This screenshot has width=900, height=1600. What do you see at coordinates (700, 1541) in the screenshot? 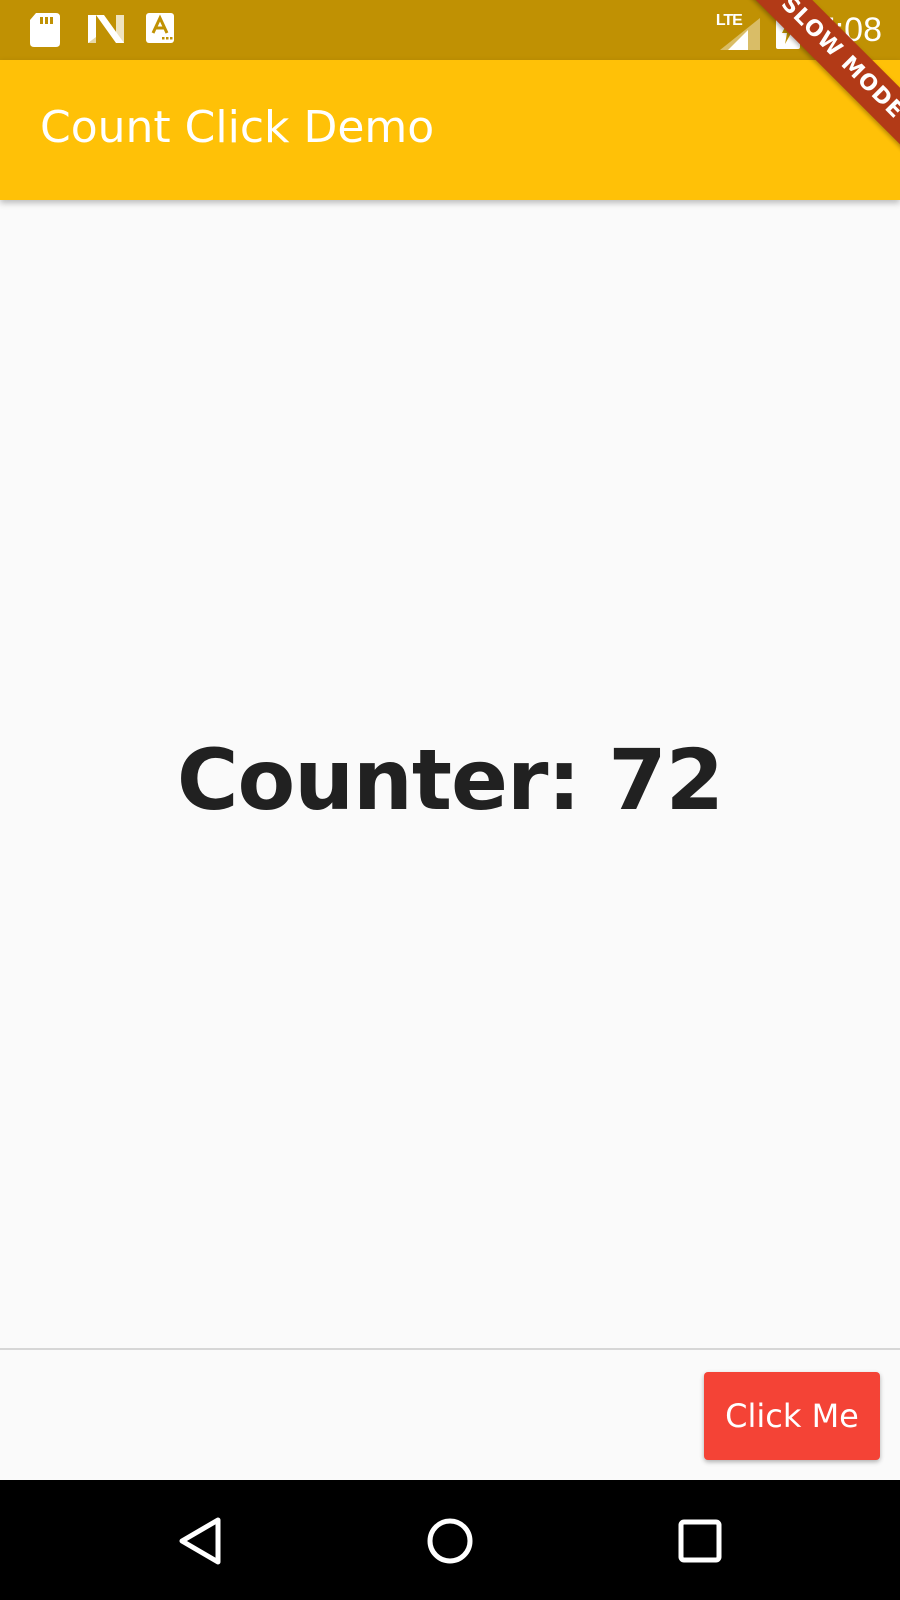
I see `recent-apps-icon` at bounding box center [700, 1541].